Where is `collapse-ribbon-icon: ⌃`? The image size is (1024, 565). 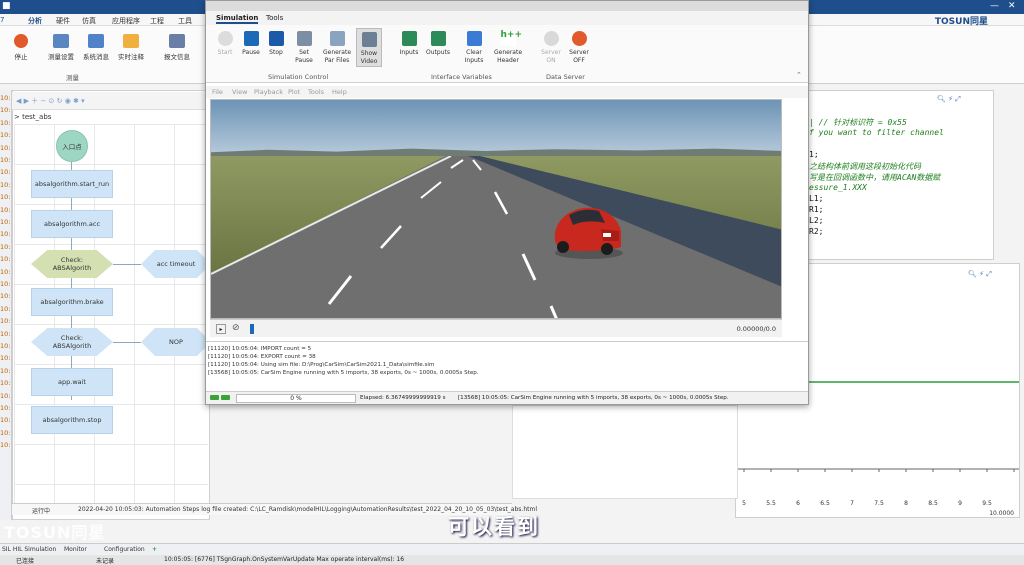 collapse-ribbon-icon: ⌃ is located at coordinates (799, 75).